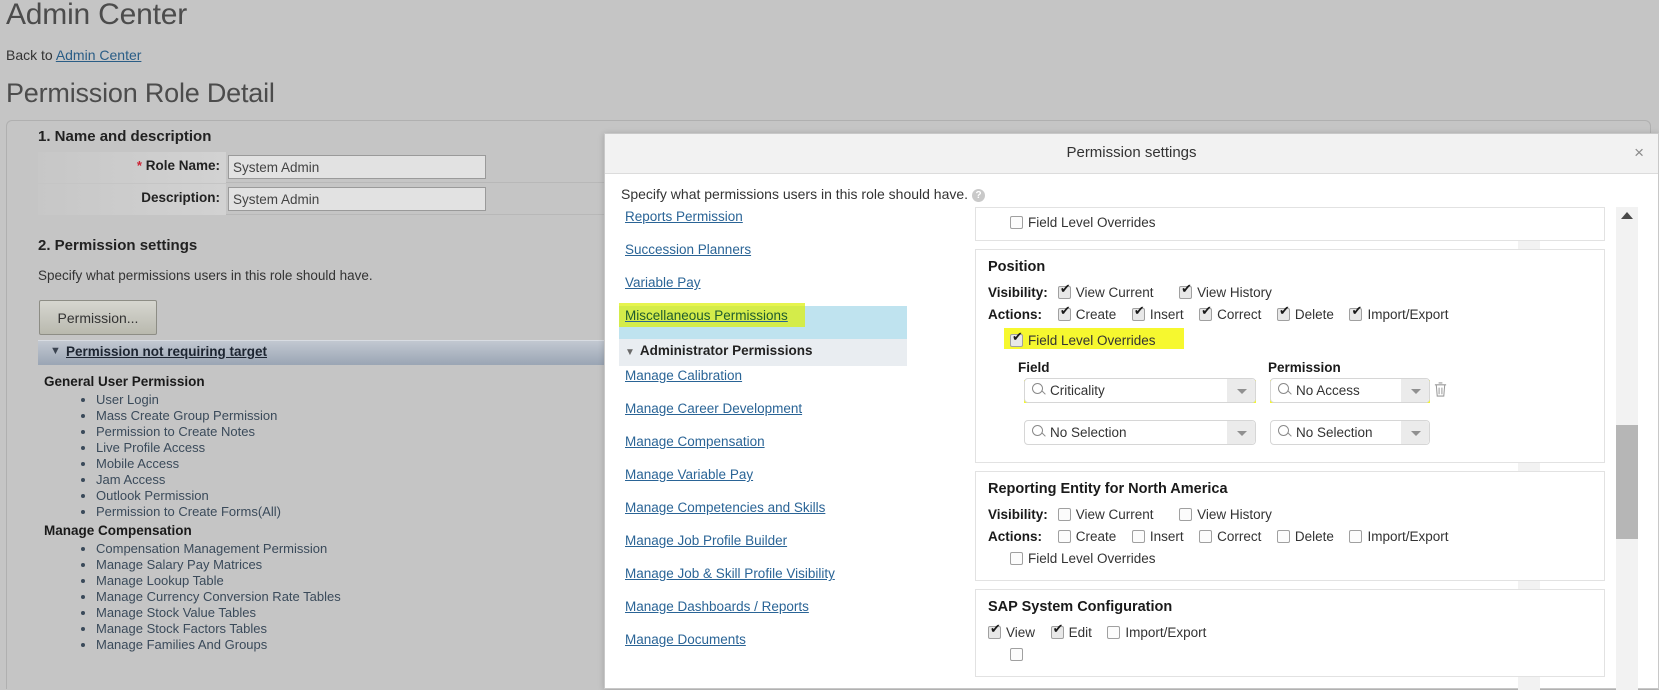 This screenshot has width=1659, height=690. Describe the element at coordinates (1205, 314) in the screenshot. I see `checkbox-position-correct` at that location.